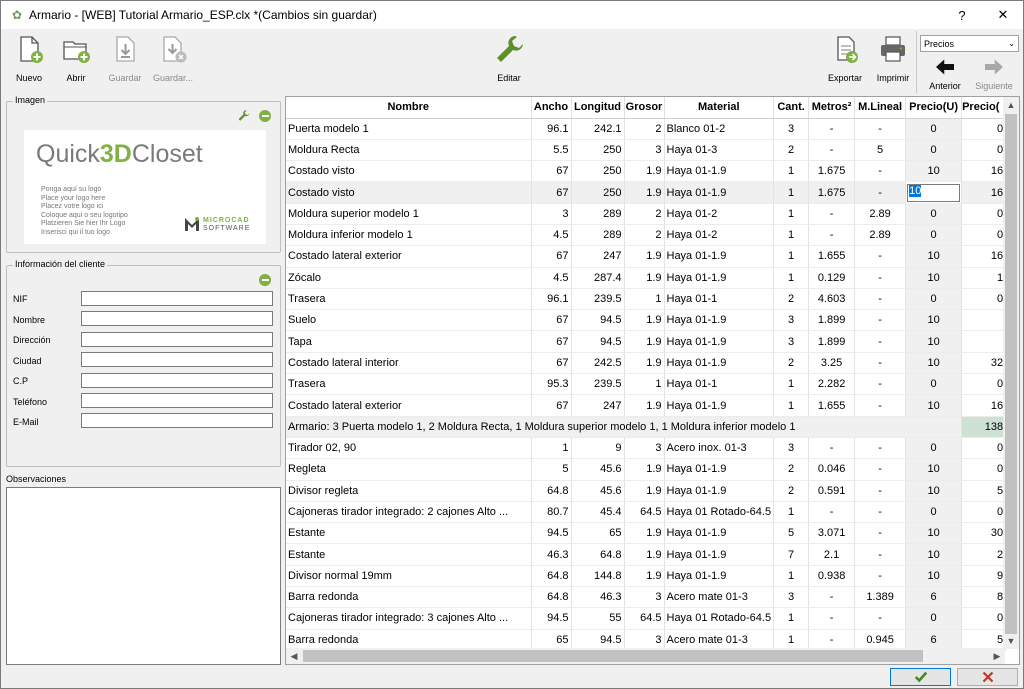  What do you see at coordinates (832, 554) in the screenshot?
I see `table-cell: 2.1` at bounding box center [832, 554].